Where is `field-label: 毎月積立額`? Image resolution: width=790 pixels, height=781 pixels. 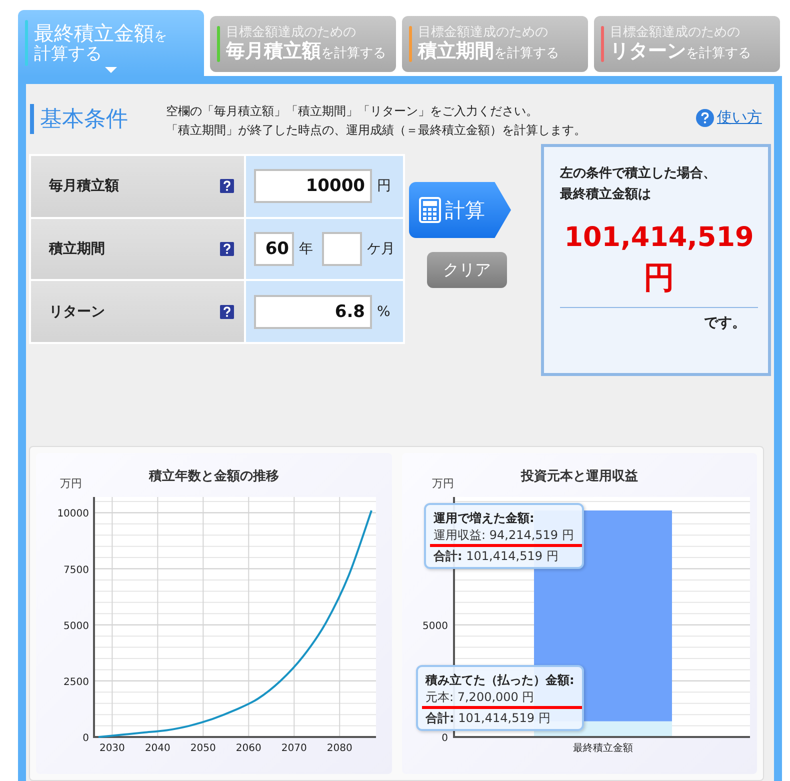 field-label: 毎月積立額 is located at coordinates (84, 186).